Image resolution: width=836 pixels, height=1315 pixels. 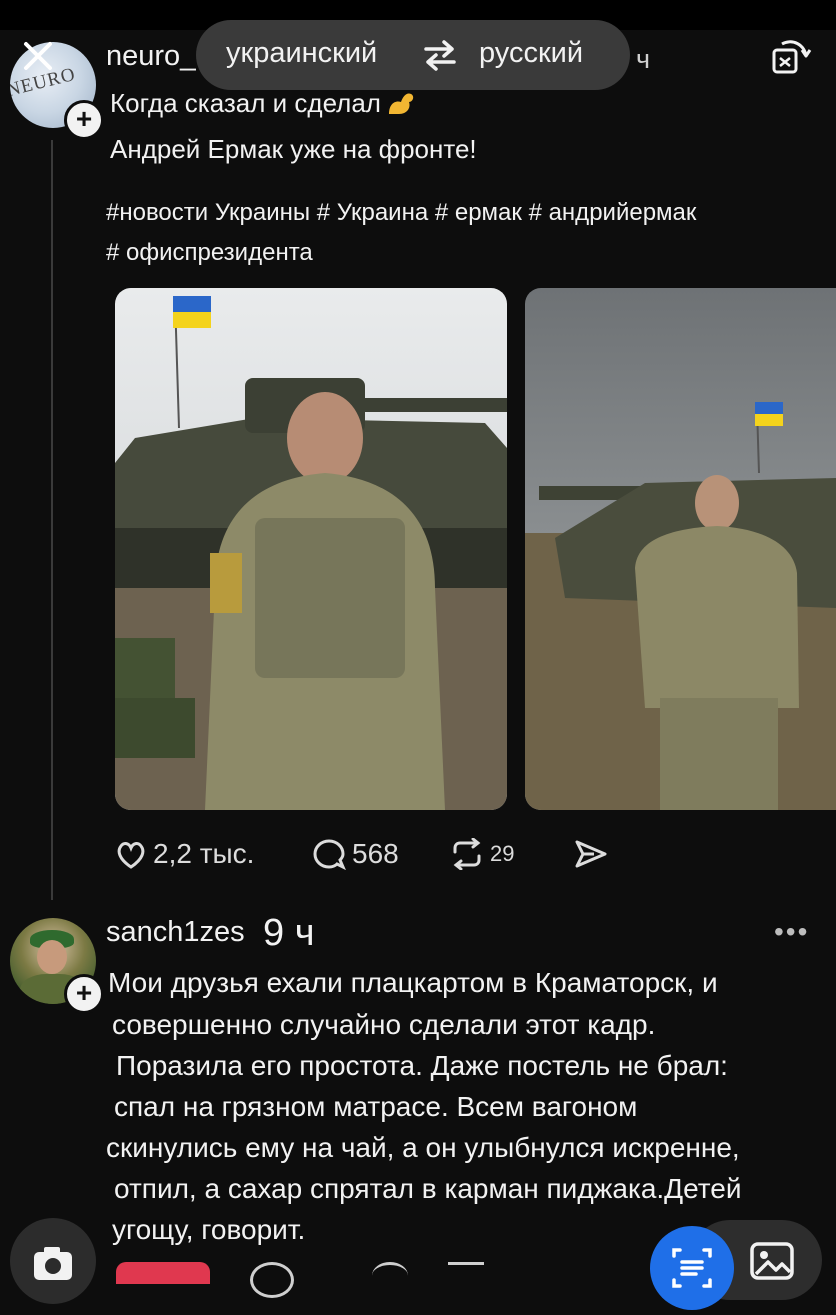 I want to click on reply-button: 568, so click(x=355, y=854).